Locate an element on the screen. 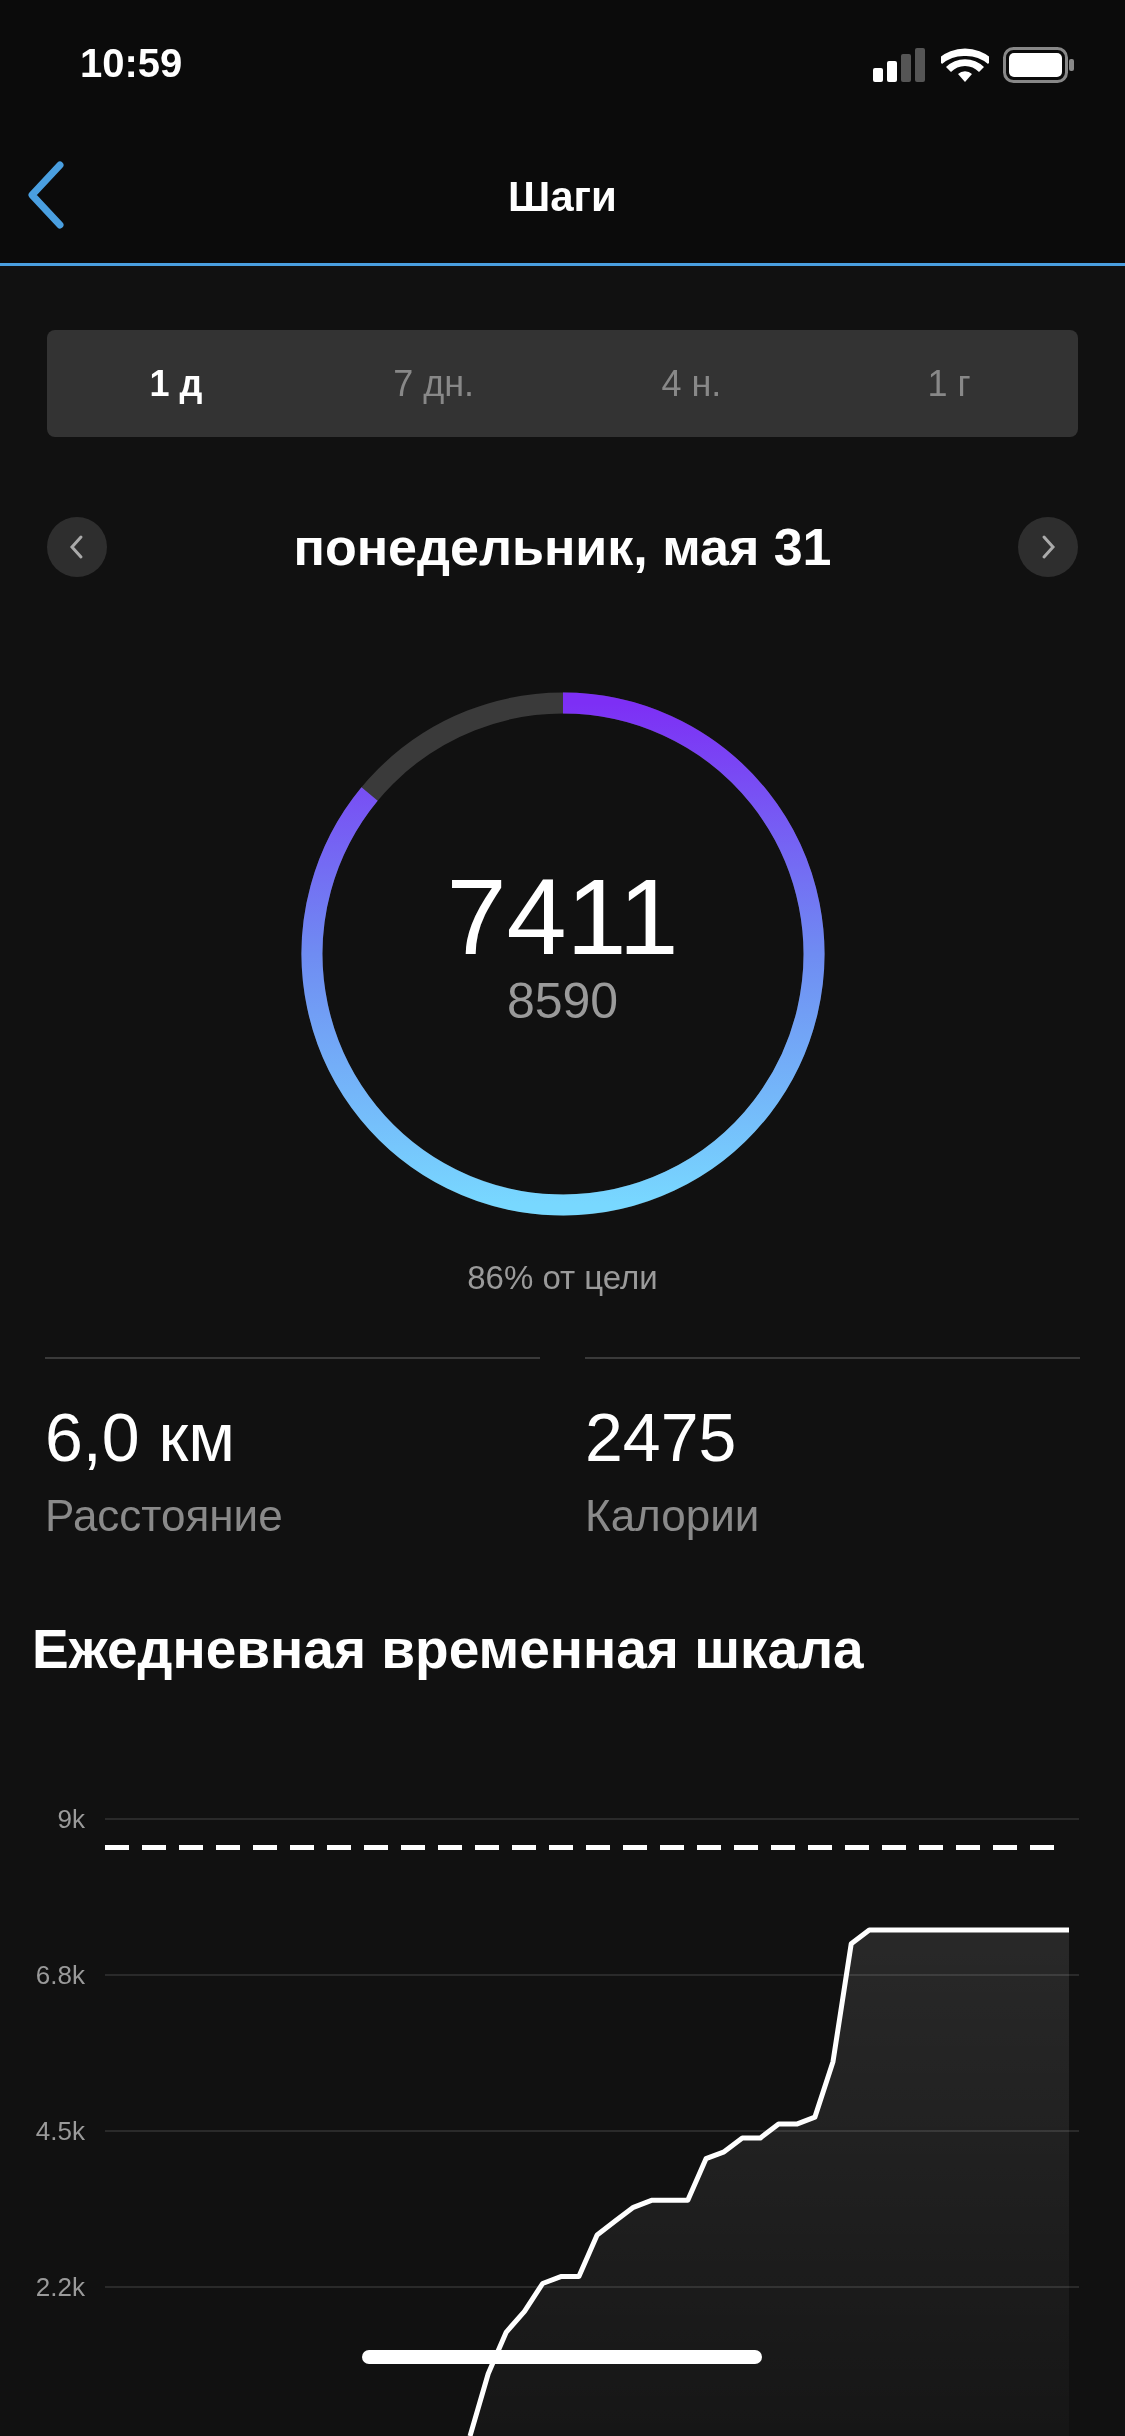  period-tab: 4 н. is located at coordinates (691, 383).